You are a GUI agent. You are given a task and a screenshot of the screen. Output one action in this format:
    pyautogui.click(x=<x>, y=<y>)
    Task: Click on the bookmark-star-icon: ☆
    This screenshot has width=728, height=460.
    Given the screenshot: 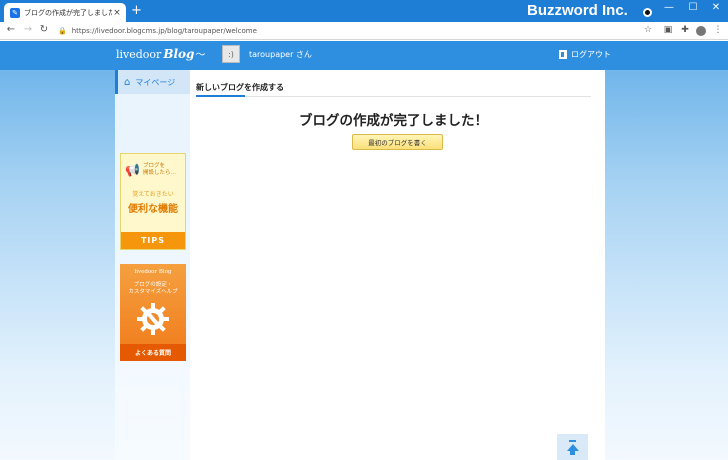 What is the action you would take?
    pyautogui.click(x=648, y=30)
    